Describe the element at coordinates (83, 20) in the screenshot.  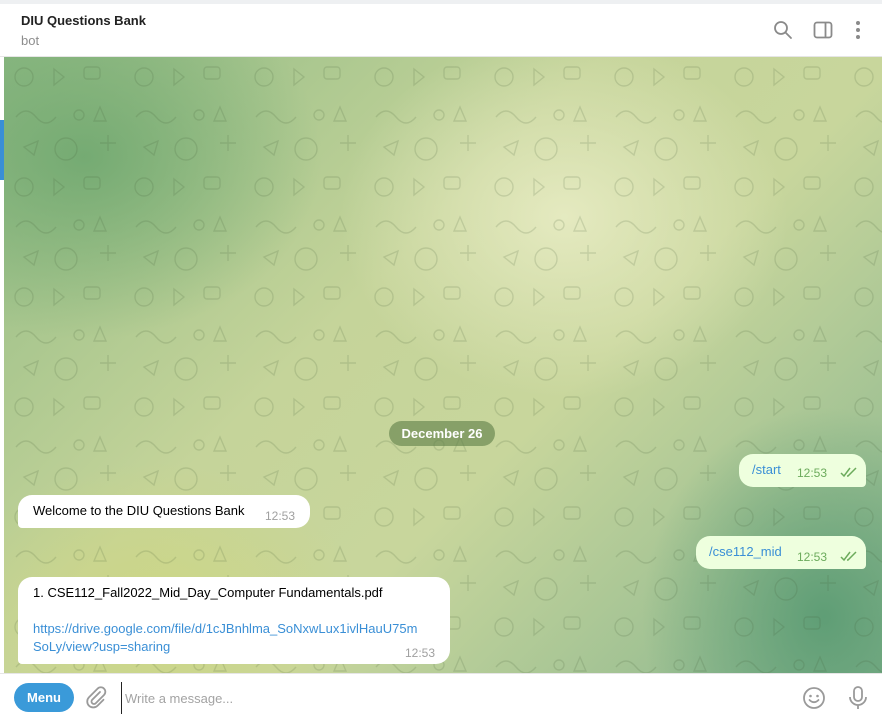
I see `chat-title: DIU Questions Bank` at that location.